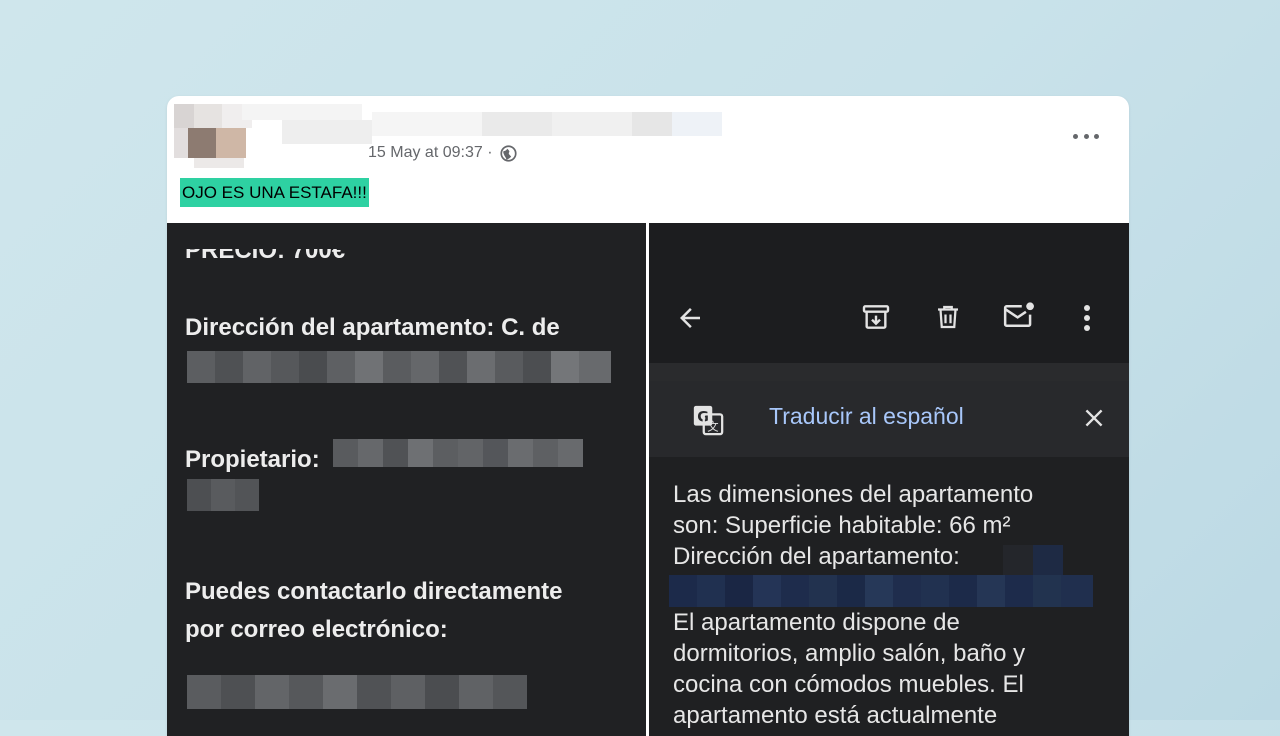  I want to click on cut-off-text: PRECIO: 700€, so click(265, 256).